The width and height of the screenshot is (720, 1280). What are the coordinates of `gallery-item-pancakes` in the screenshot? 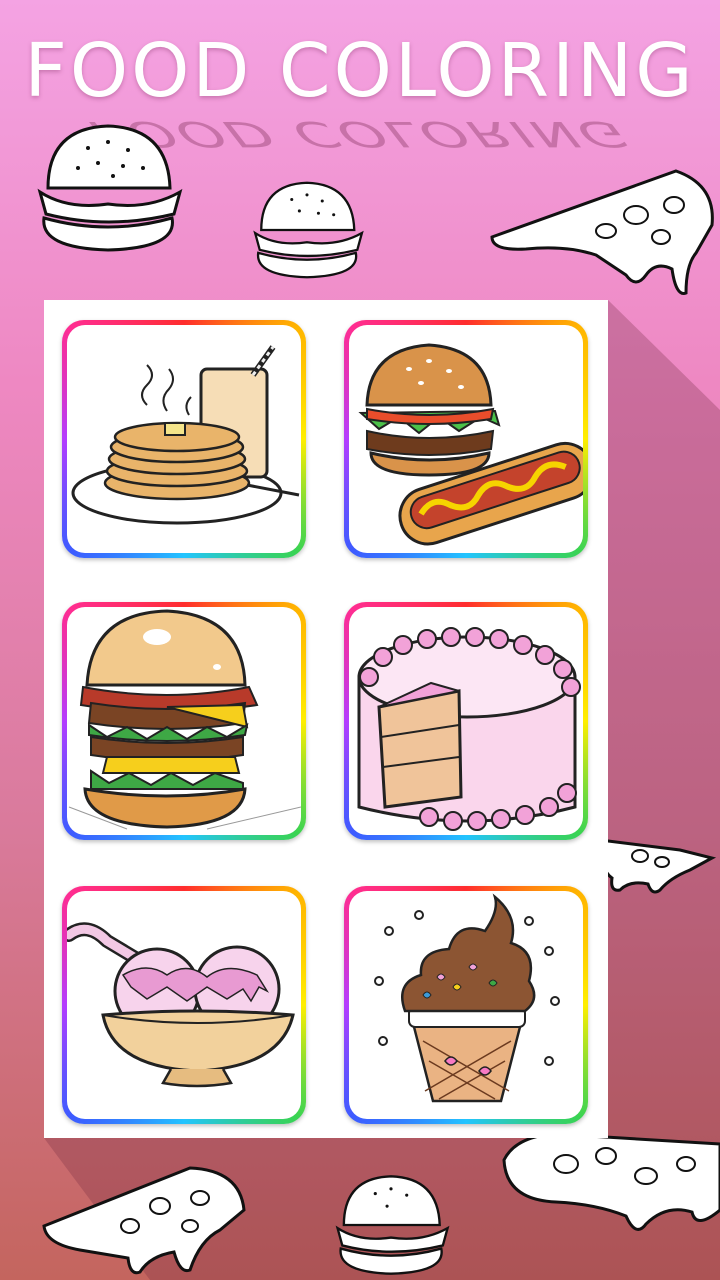 It's located at (184, 439).